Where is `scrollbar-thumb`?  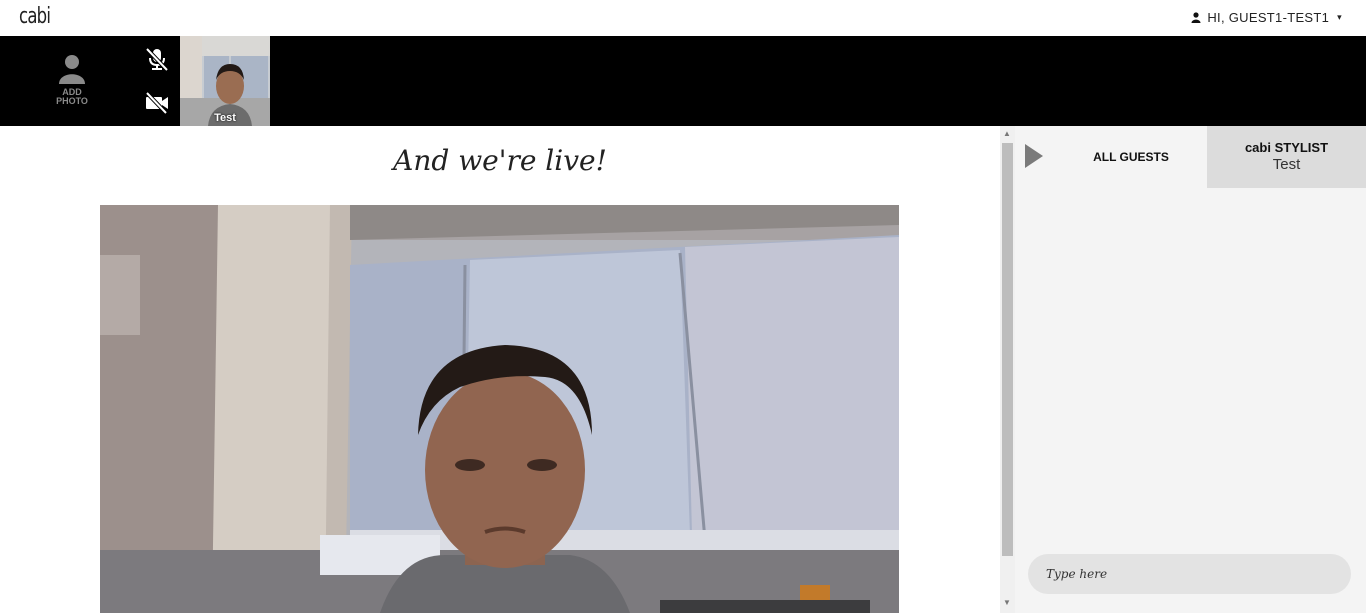 scrollbar-thumb is located at coordinates (1007, 349).